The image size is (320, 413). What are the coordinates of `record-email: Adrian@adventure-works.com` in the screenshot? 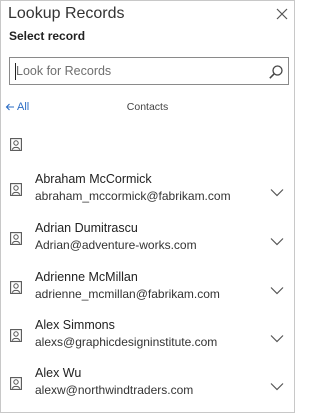 It's located at (116, 245).